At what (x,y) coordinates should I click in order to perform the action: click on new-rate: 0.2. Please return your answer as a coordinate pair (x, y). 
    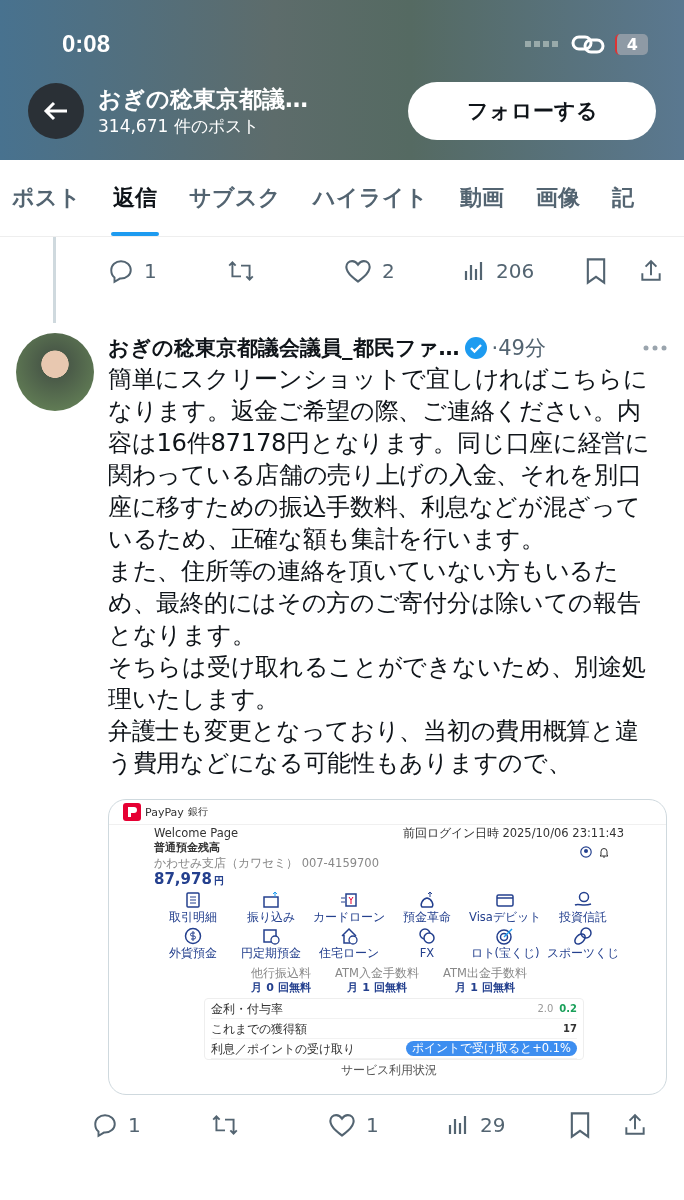
    Looking at the image, I should click on (568, 1008).